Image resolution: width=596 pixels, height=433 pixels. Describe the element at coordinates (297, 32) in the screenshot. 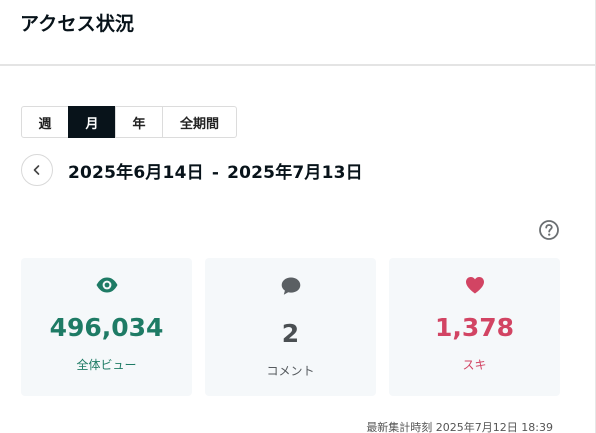

I see `page-header: アクセス状況` at that location.